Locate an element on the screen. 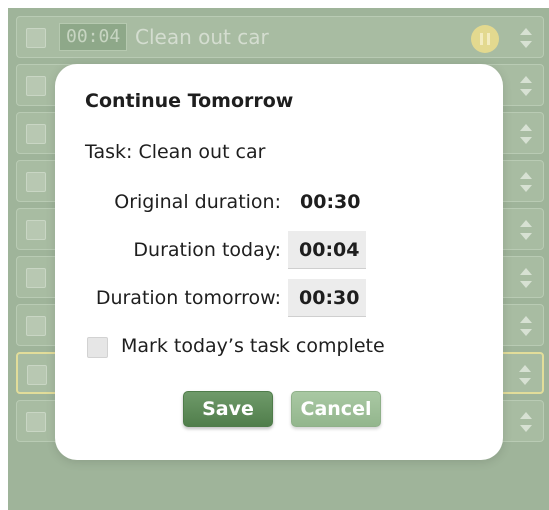 This screenshot has height=510, width=549. cancel-button: Cancel is located at coordinates (336, 409).